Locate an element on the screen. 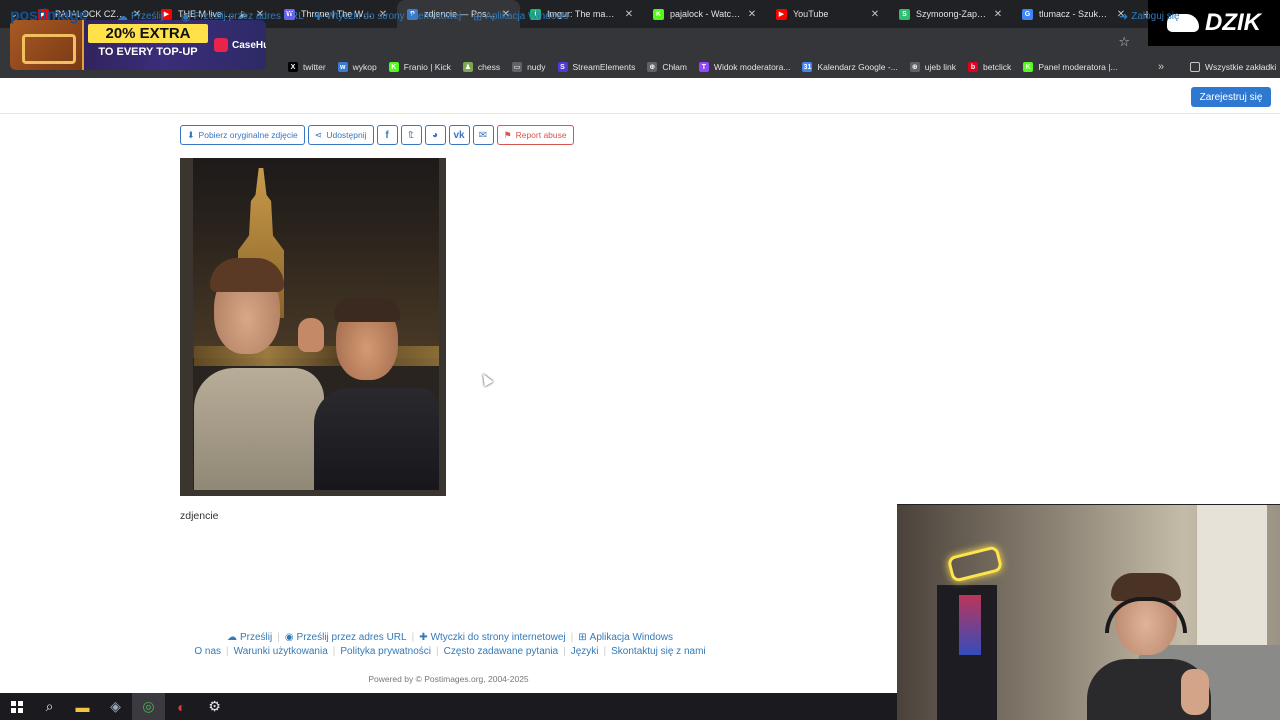 The image size is (1280, 720). bookmark-item: w wykop is located at coordinates (357, 67).